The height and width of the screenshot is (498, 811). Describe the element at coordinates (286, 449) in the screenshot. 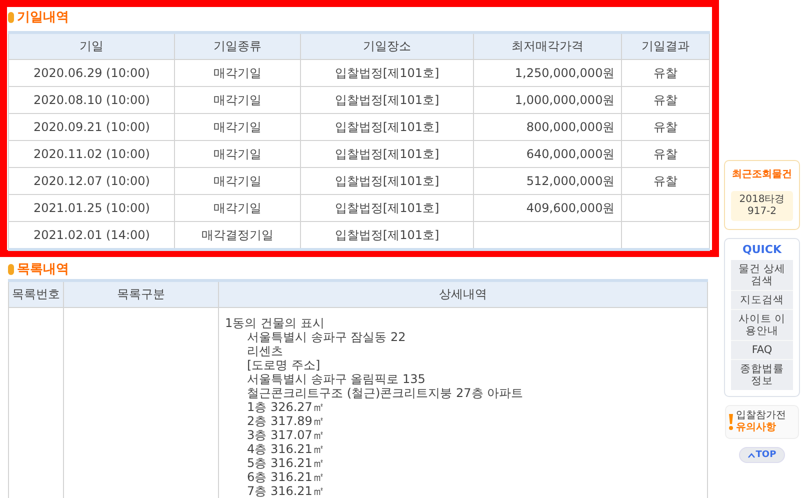

I see `detail-line: 4층 316.21㎡` at that location.